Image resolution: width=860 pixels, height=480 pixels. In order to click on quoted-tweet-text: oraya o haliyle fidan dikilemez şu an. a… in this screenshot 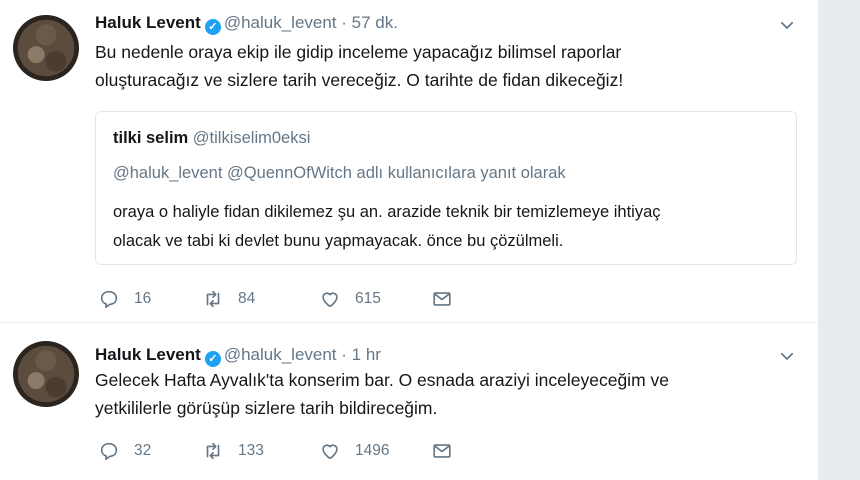, I will do `click(387, 226)`.